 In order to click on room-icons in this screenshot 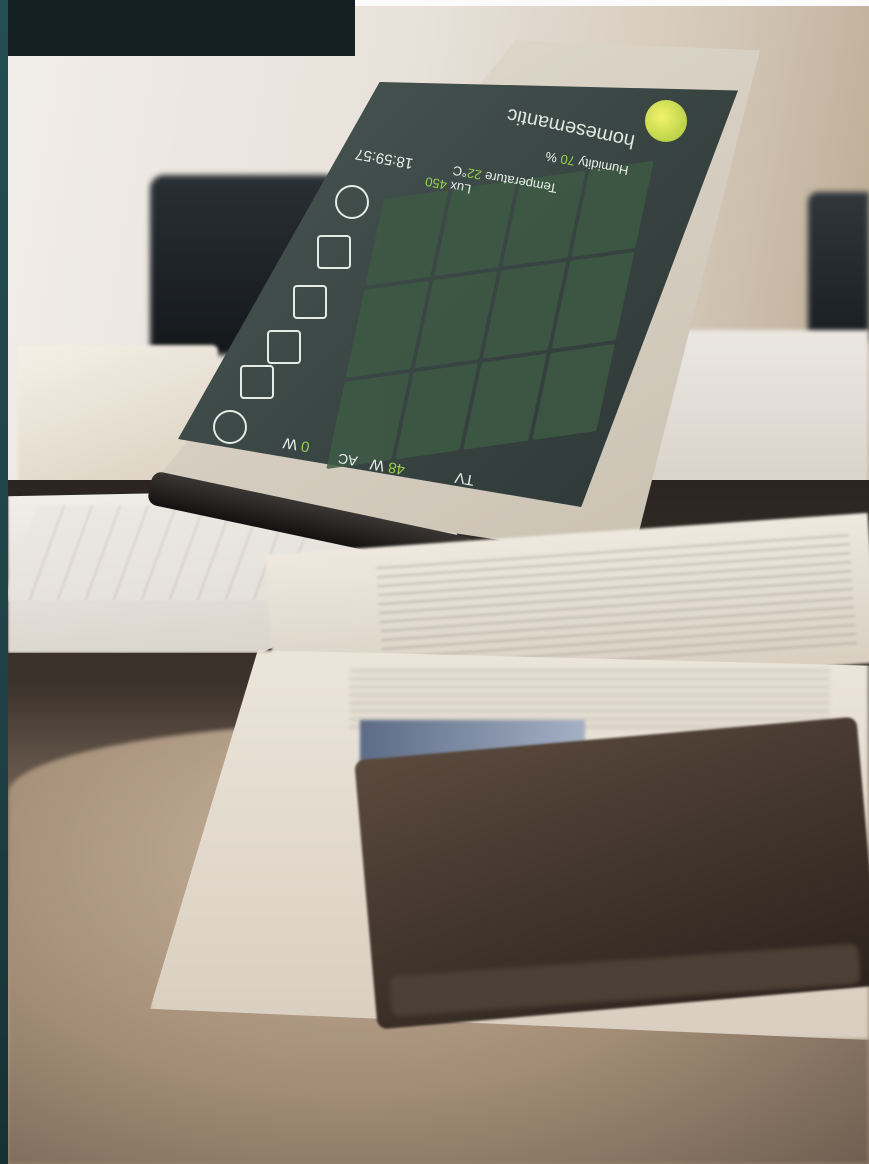, I will do `click(287, 310)`.